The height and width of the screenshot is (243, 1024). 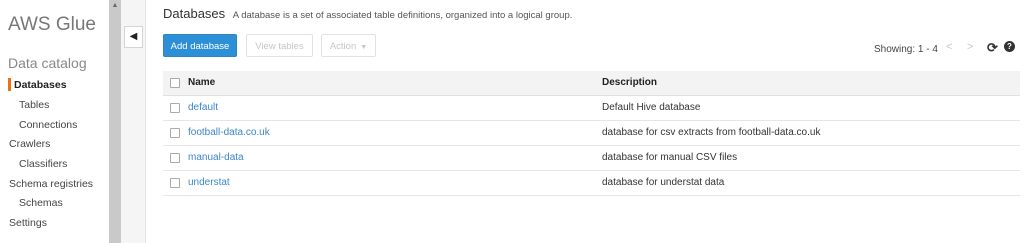 I want to click on database-name-link: default, so click(x=203, y=107).